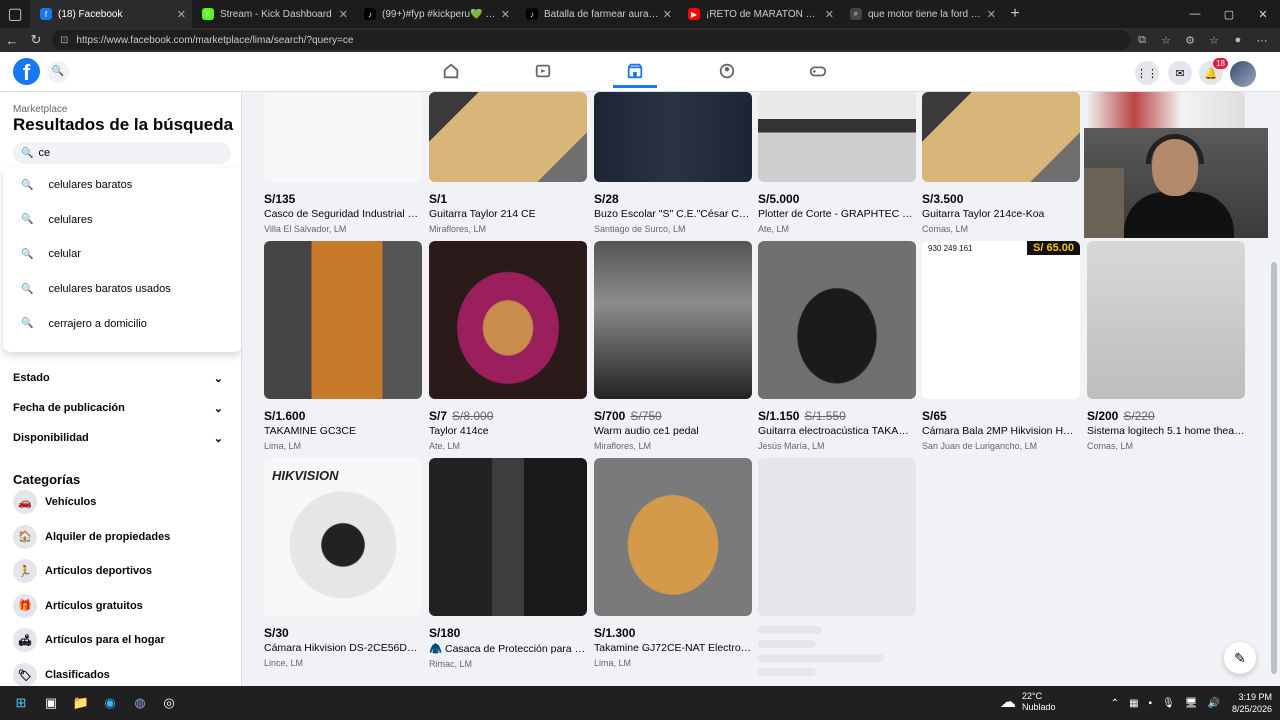 Image resolution: width=1280 pixels, height=720 pixels. I want to click on listing-image: HIKVISION, so click(343, 537).